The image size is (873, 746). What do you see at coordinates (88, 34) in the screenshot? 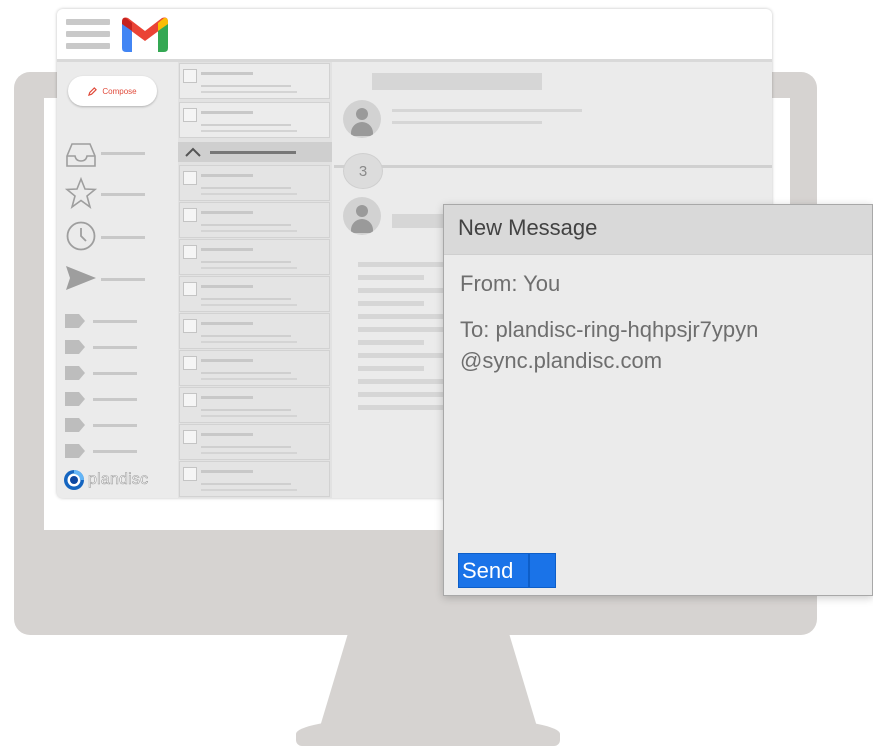
I see `hamburger-menu-icon` at bounding box center [88, 34].